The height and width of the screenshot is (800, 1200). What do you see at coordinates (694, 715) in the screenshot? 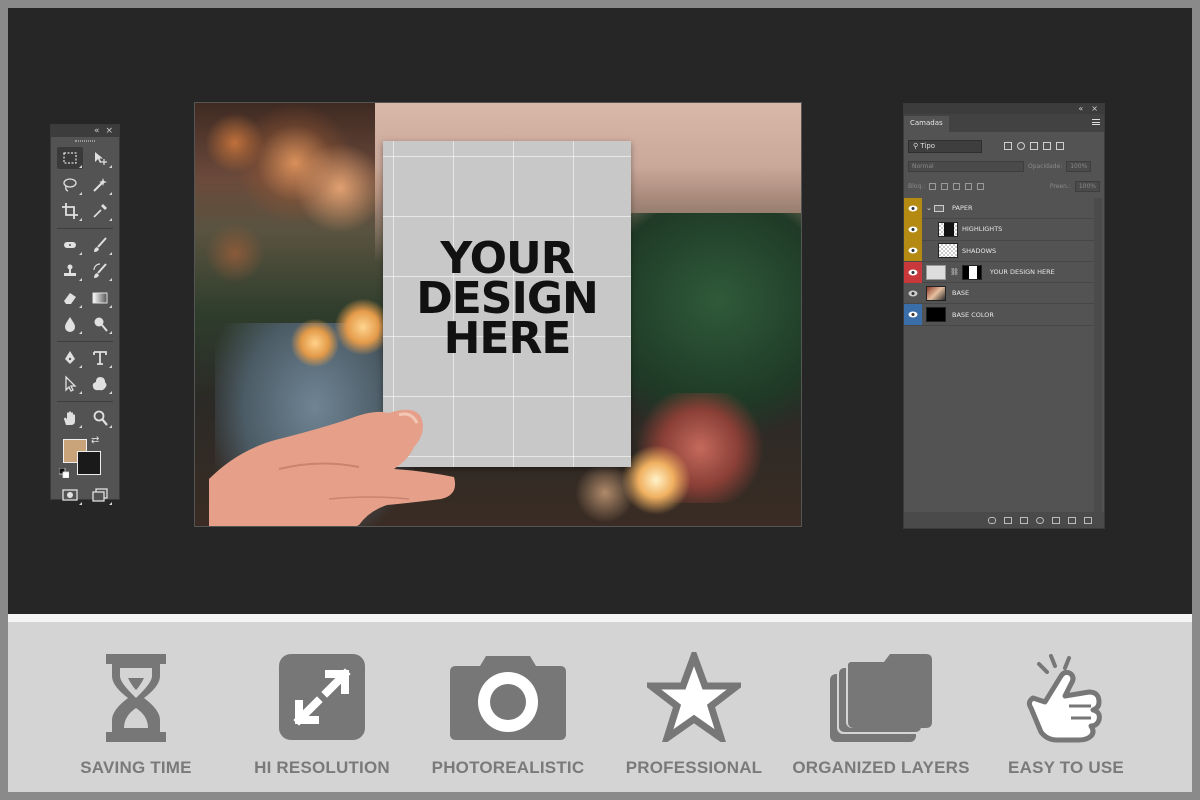
I see `feature-professional: PROFESSIONAL` at bounding box center [694, 715].